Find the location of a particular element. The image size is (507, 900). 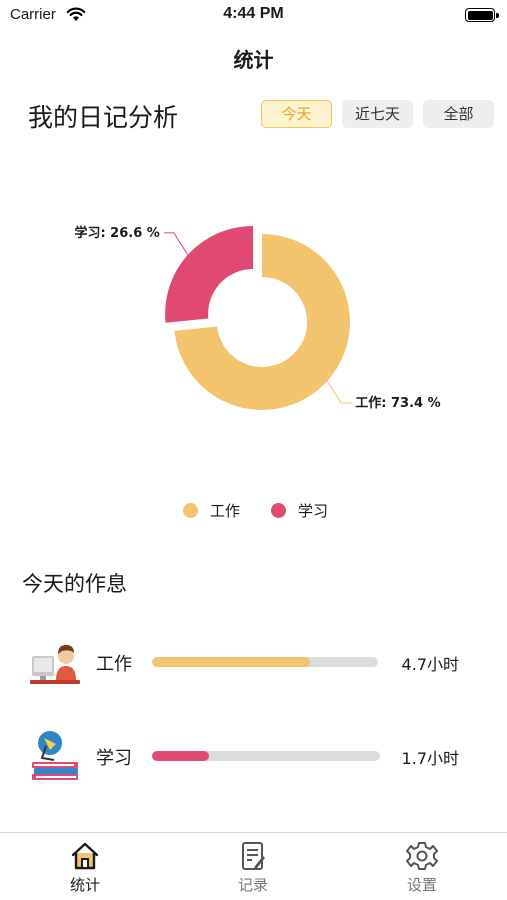

tab-statistics: 统计 is located at coordinates (85, 868).